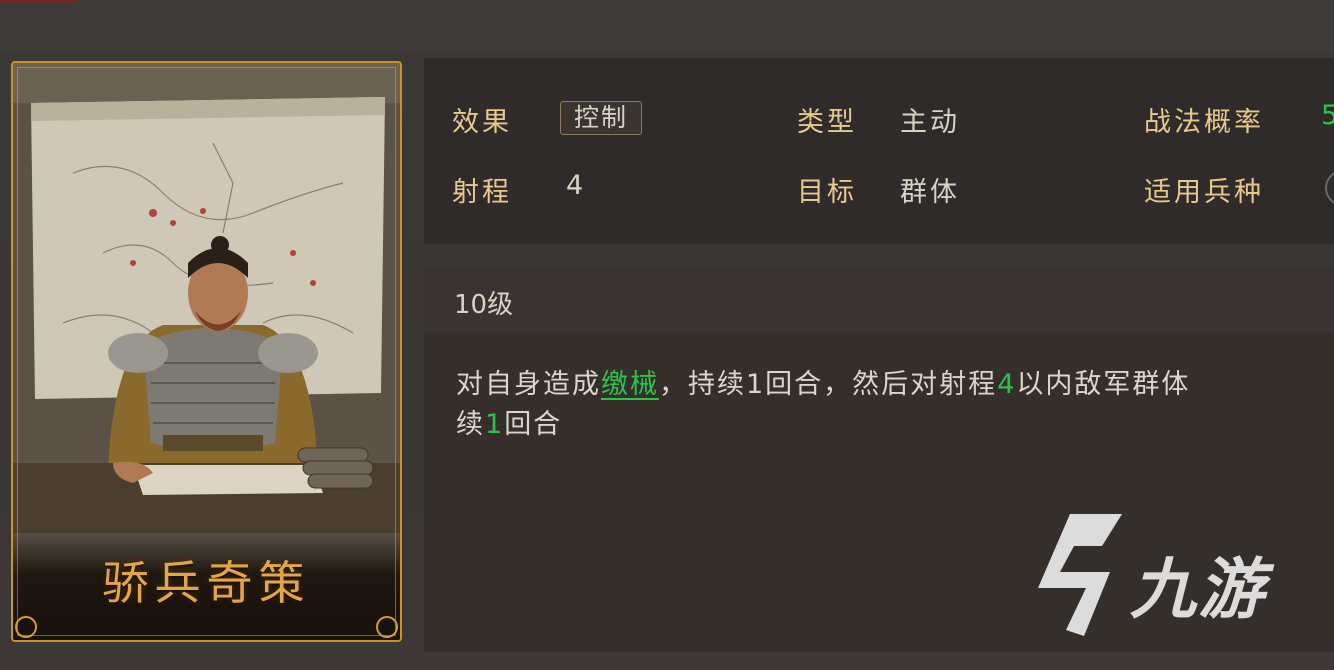 This screenshot has height=670, width=1334. I want to click on range-label: 射程, so click(482, 192).